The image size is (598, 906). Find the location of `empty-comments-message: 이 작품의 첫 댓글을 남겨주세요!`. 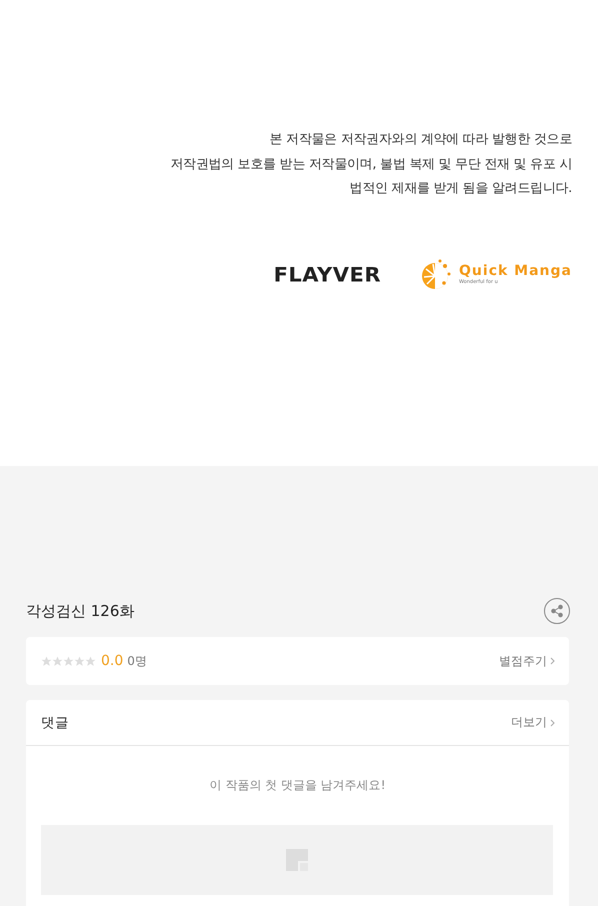

empty-comments-message: 이 작품의 첫 댓글을 남겨주세요! is located at coordinates (297, 785).